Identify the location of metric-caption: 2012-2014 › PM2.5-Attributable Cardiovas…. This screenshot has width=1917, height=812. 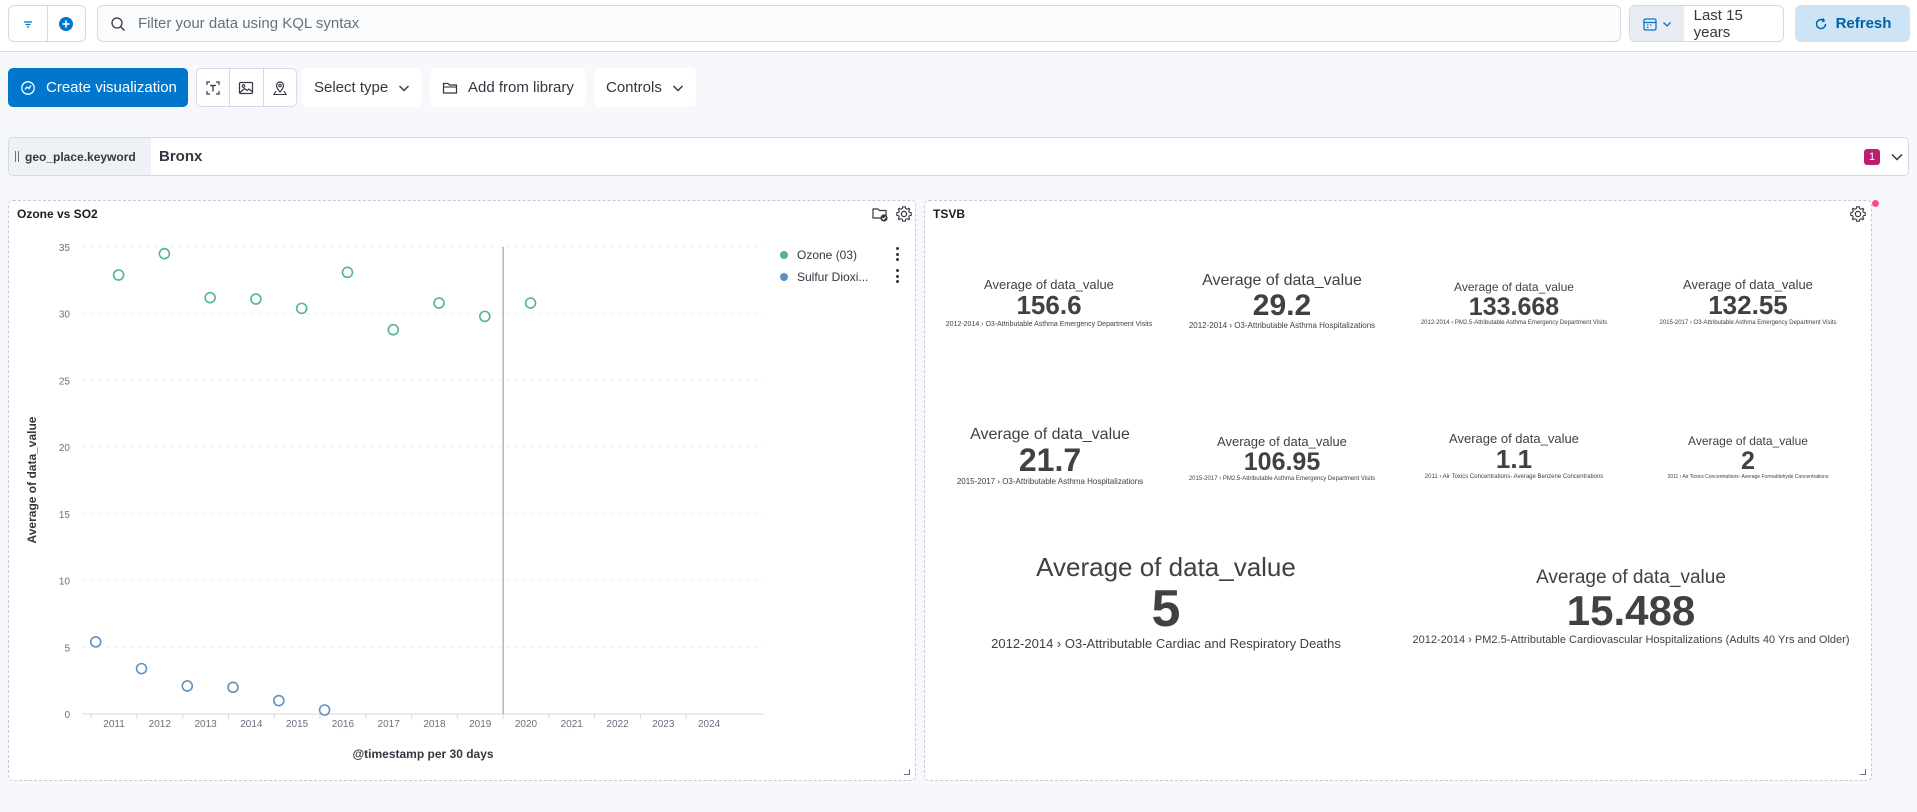
(1631, 639).